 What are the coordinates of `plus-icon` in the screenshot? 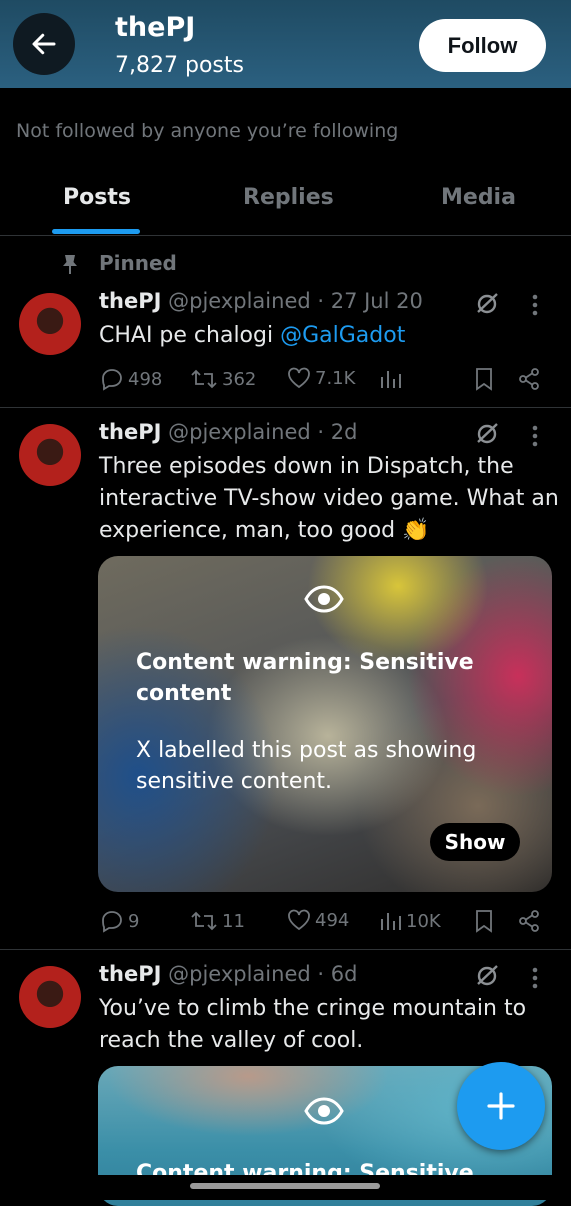 It's located at (501, 1106).